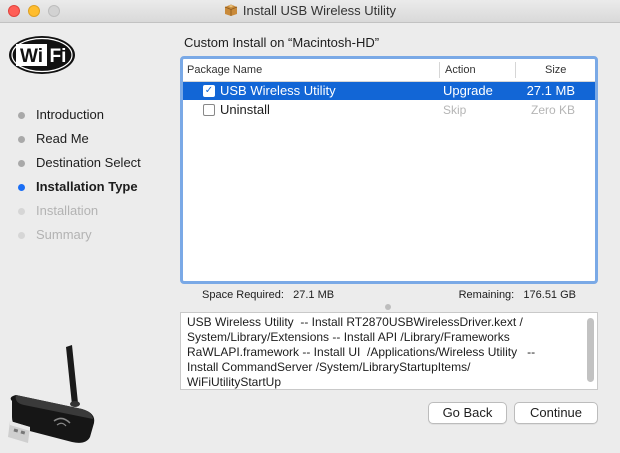  Describe the element at coordinates (245, 109) in the screenshot. I see `package-name: Uninstall` at that location.